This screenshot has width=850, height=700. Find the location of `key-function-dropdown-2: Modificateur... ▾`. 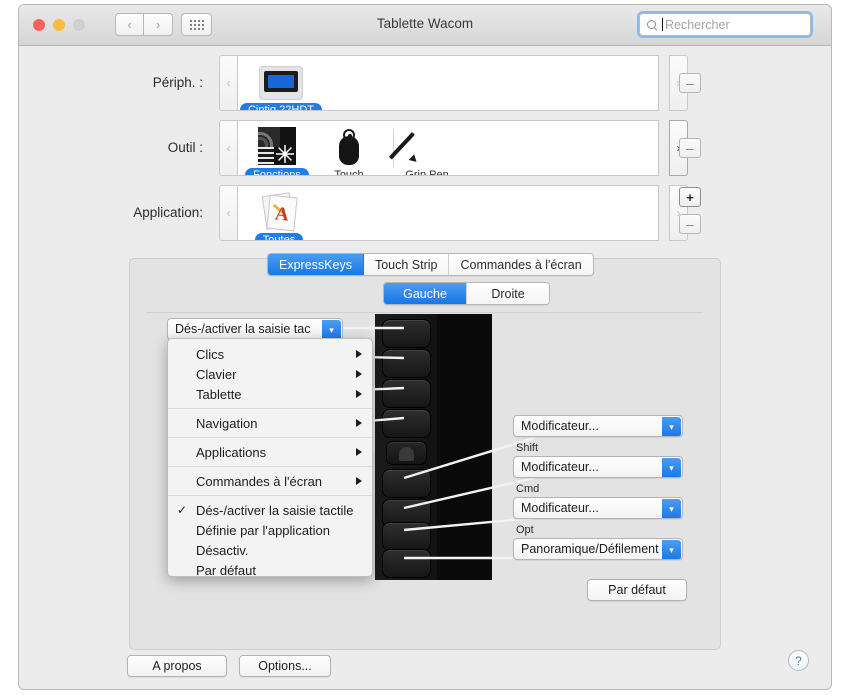

key-function-dropdown-2: Modificateur... ▾ is located at coordinates (598, 467).